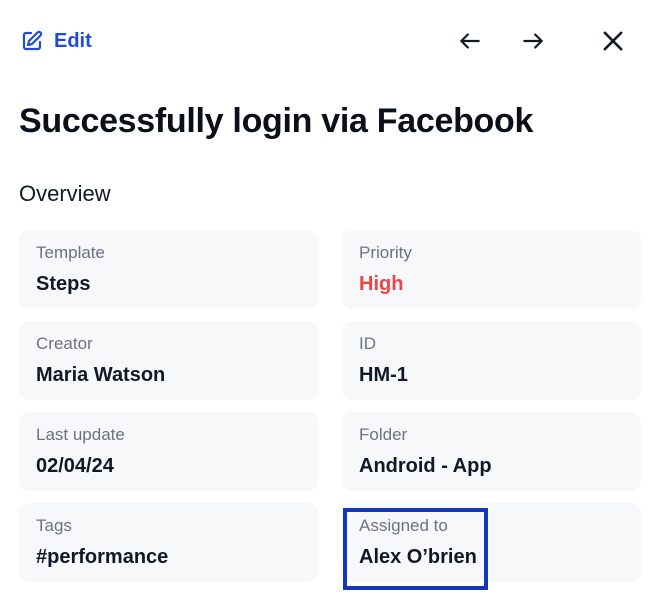 Image resolution: width=666 pixels, height=599 pixels. What do you see at coordinates (54, 525) in the screenshot?
I see `tags-label: Tags` at bounding box center [54, 525].